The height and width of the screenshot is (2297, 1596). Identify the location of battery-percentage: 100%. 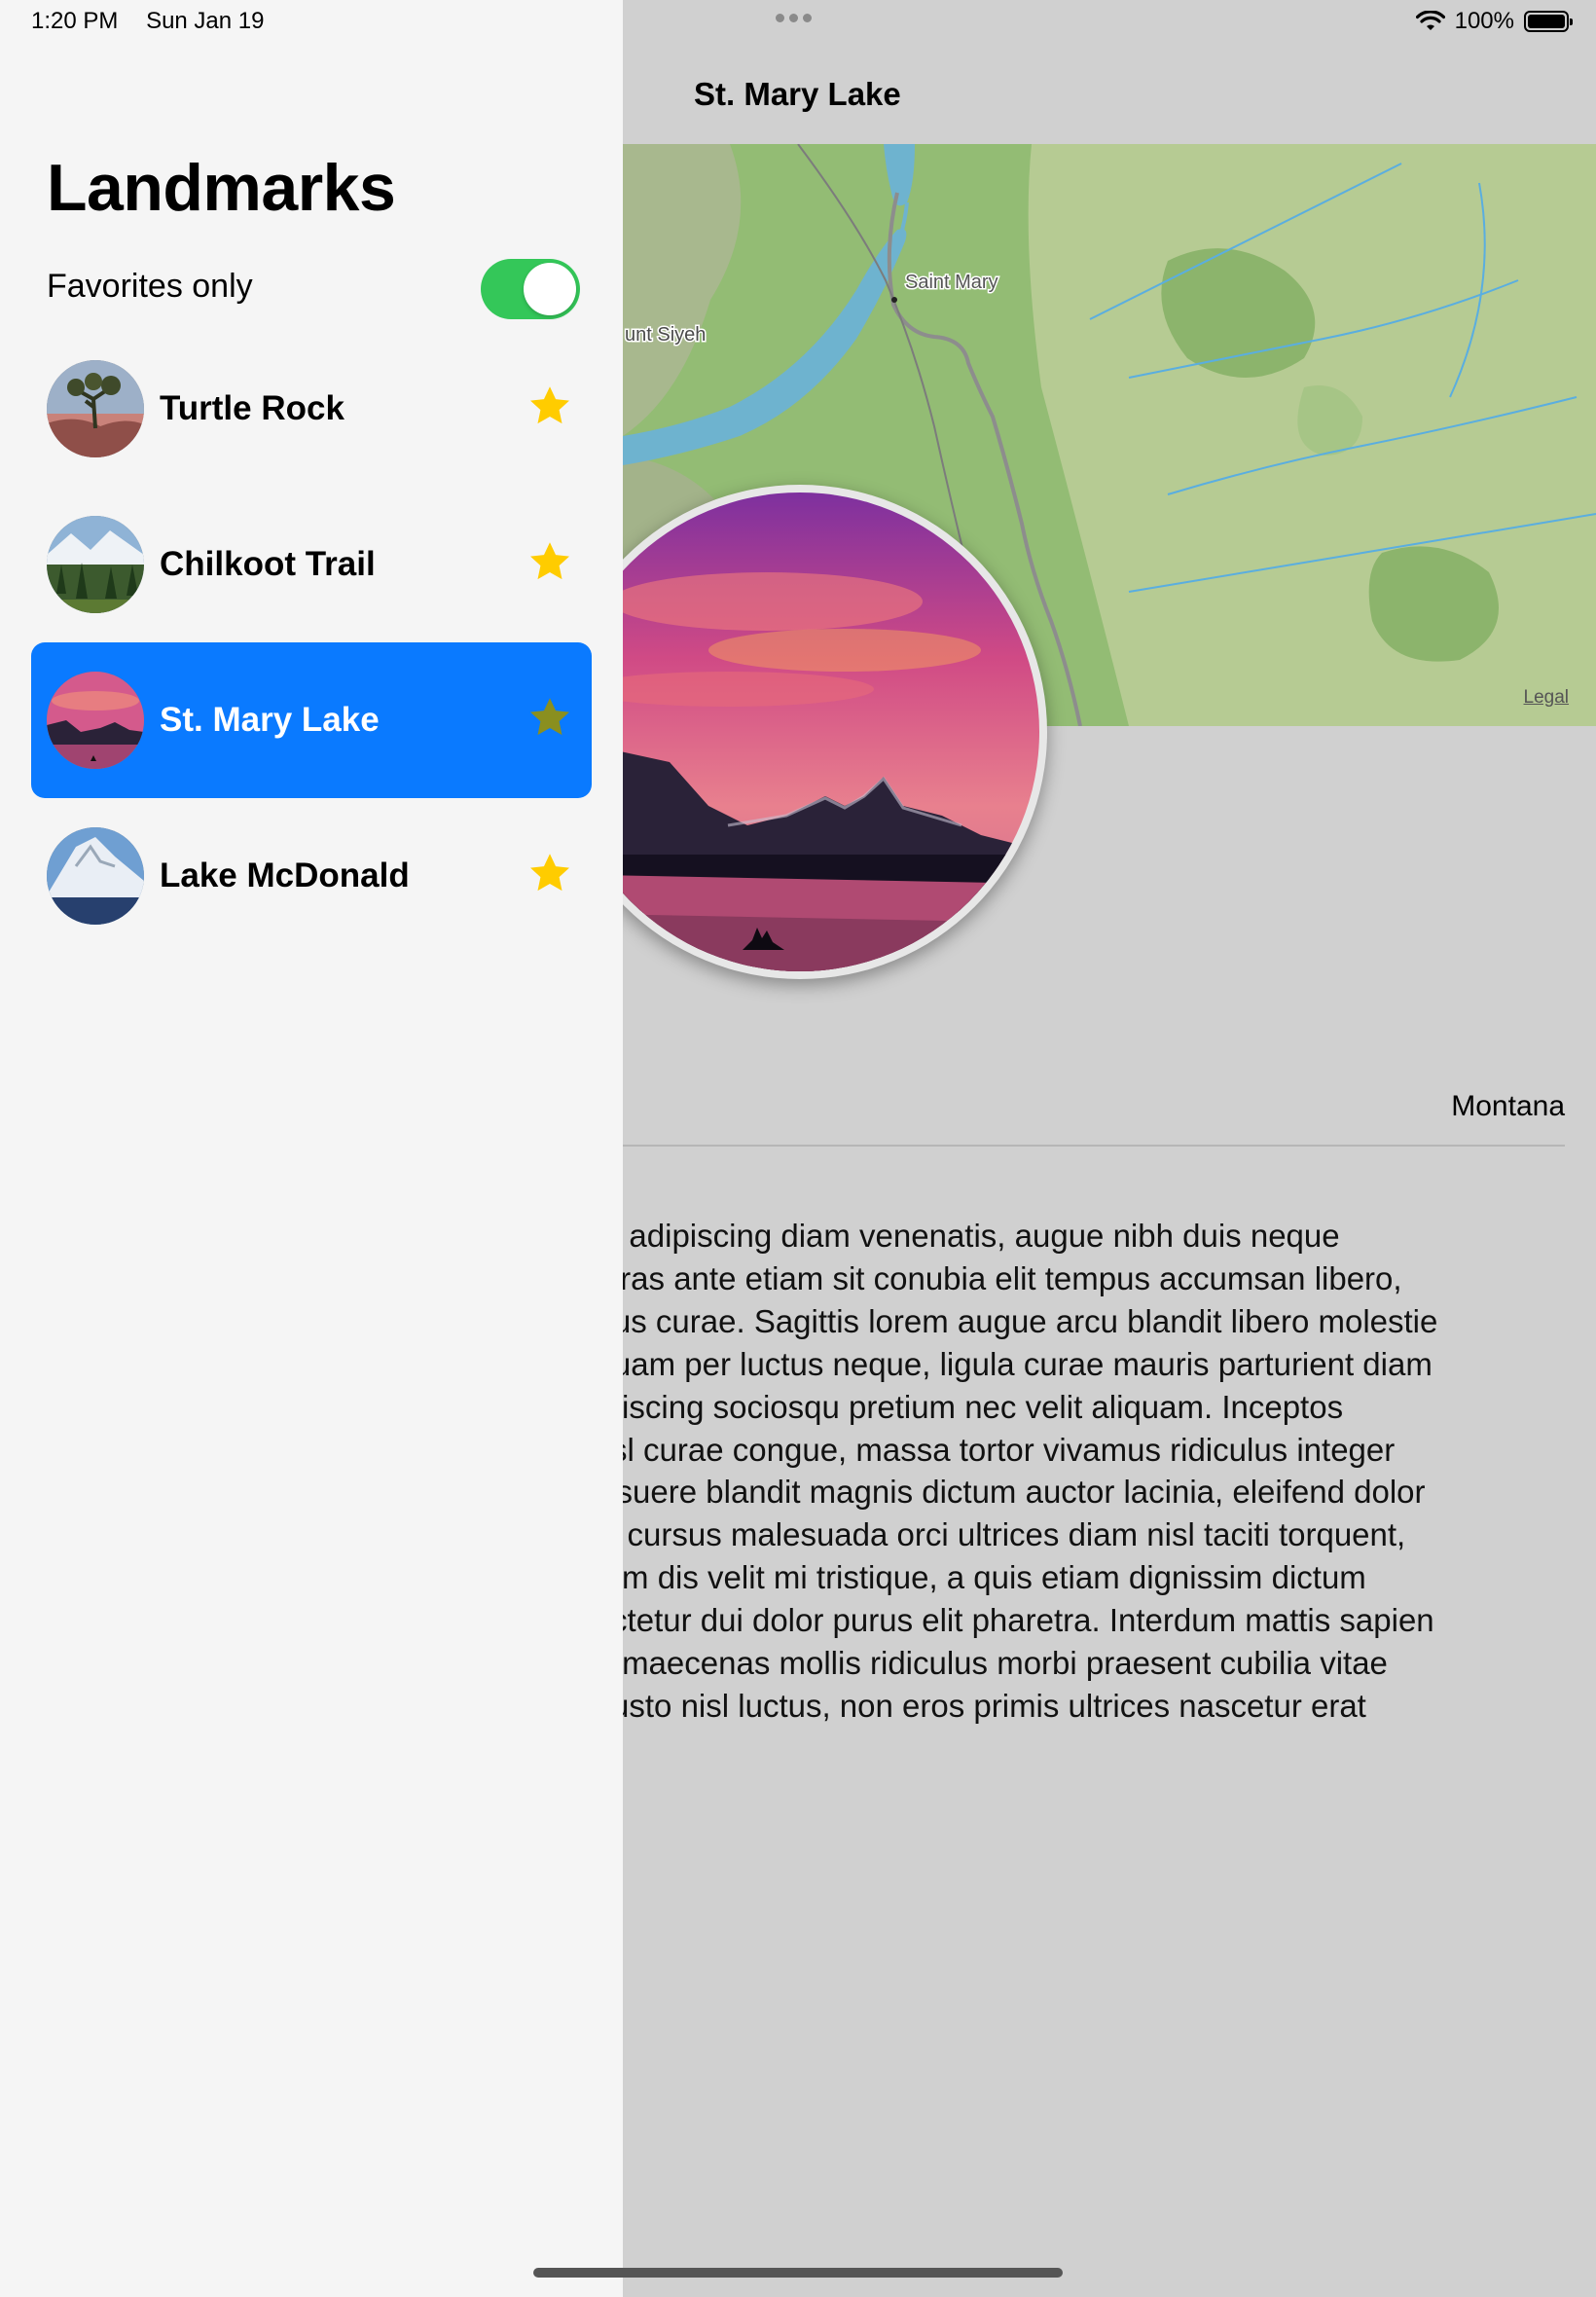
(1484, 21).